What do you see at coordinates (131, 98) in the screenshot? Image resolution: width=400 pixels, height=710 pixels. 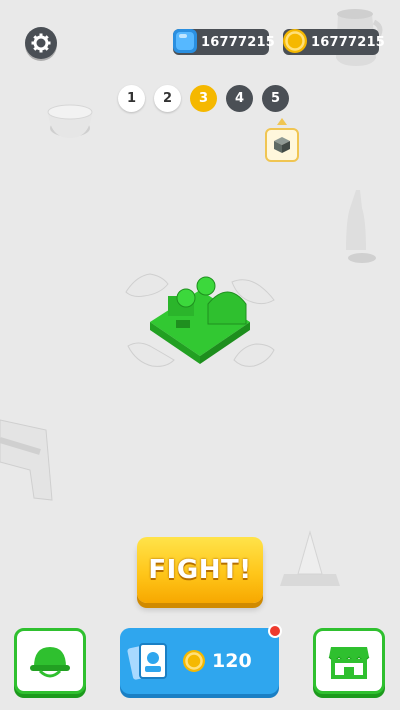 I see `level-1: 1` at bounding box center [131, 98].